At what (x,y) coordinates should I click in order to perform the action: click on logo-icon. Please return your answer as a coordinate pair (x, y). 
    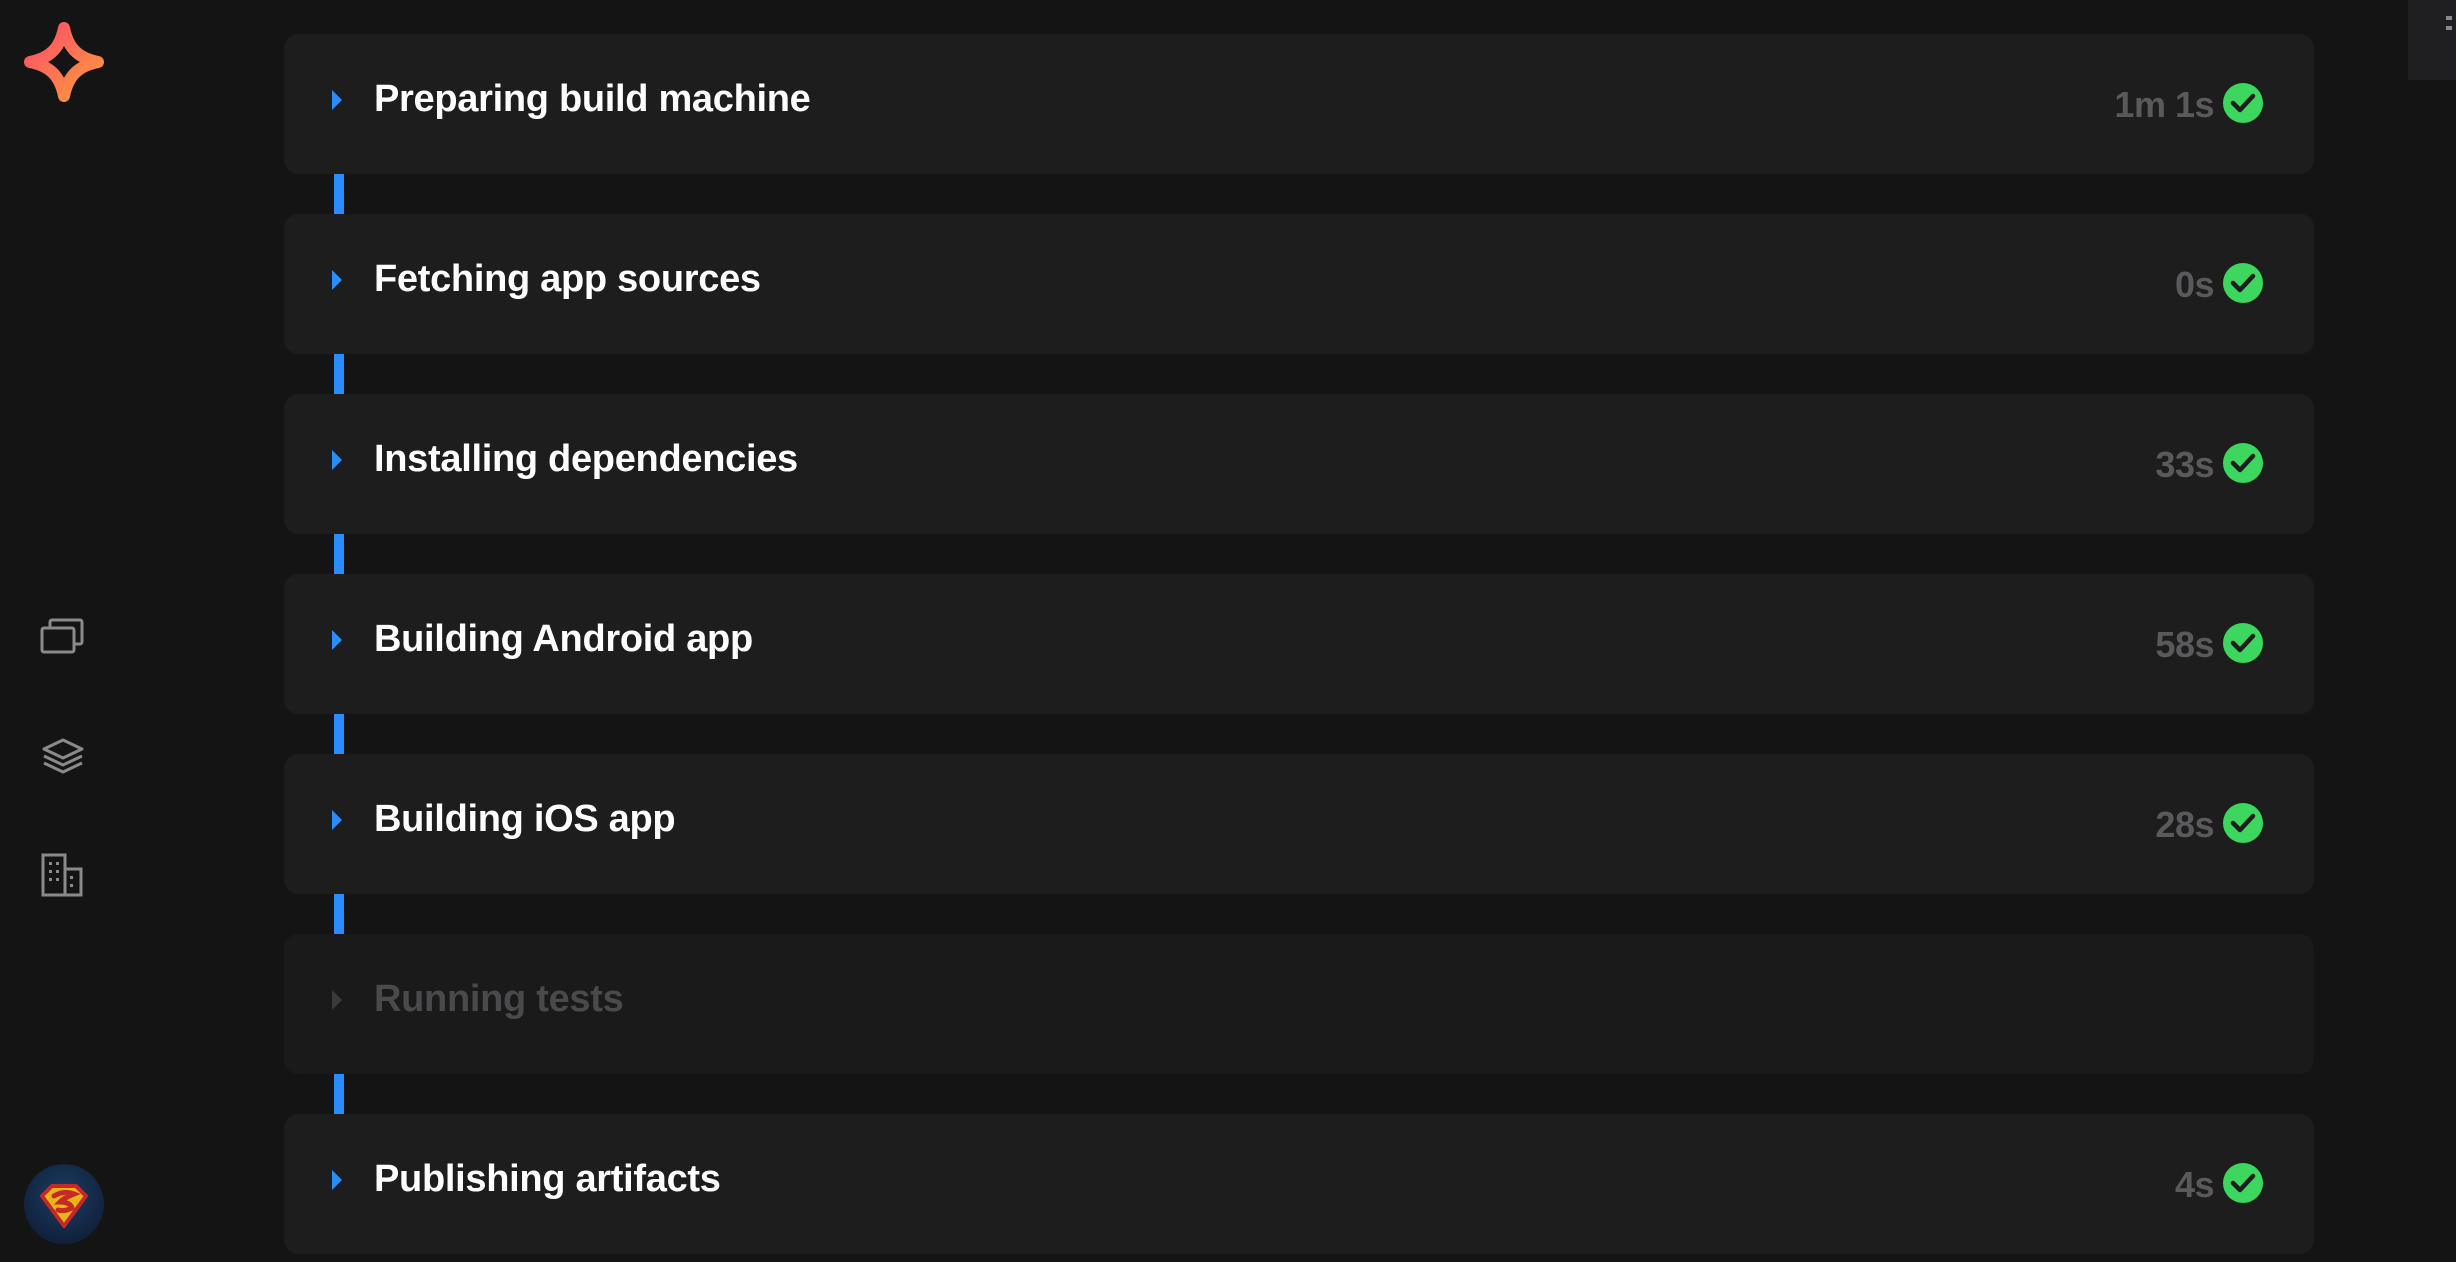
    Looking at the image, I should click on (64, 62).